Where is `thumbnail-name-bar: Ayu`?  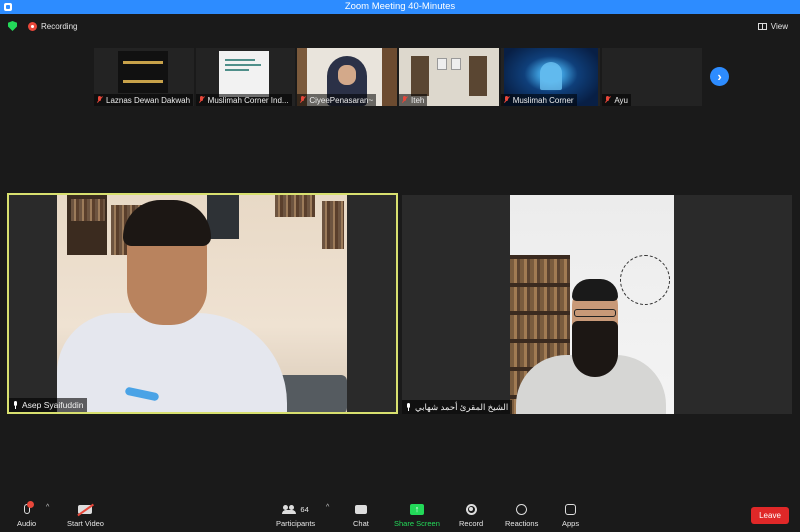
thumbnail-name-bar: Ayu is located at coordinates (616, 100).